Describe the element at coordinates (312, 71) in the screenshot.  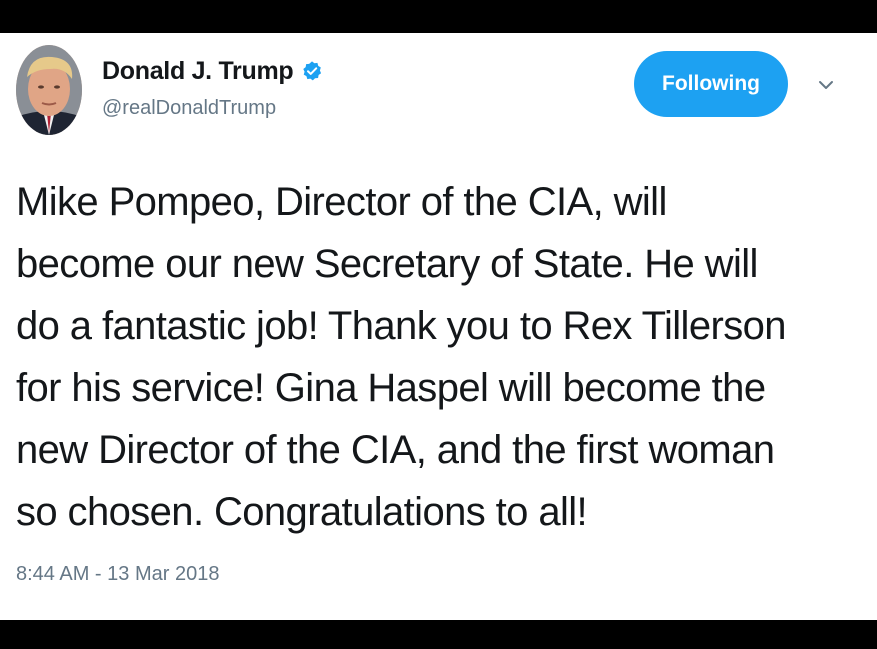
I see `verified-badge-icon` at that location.